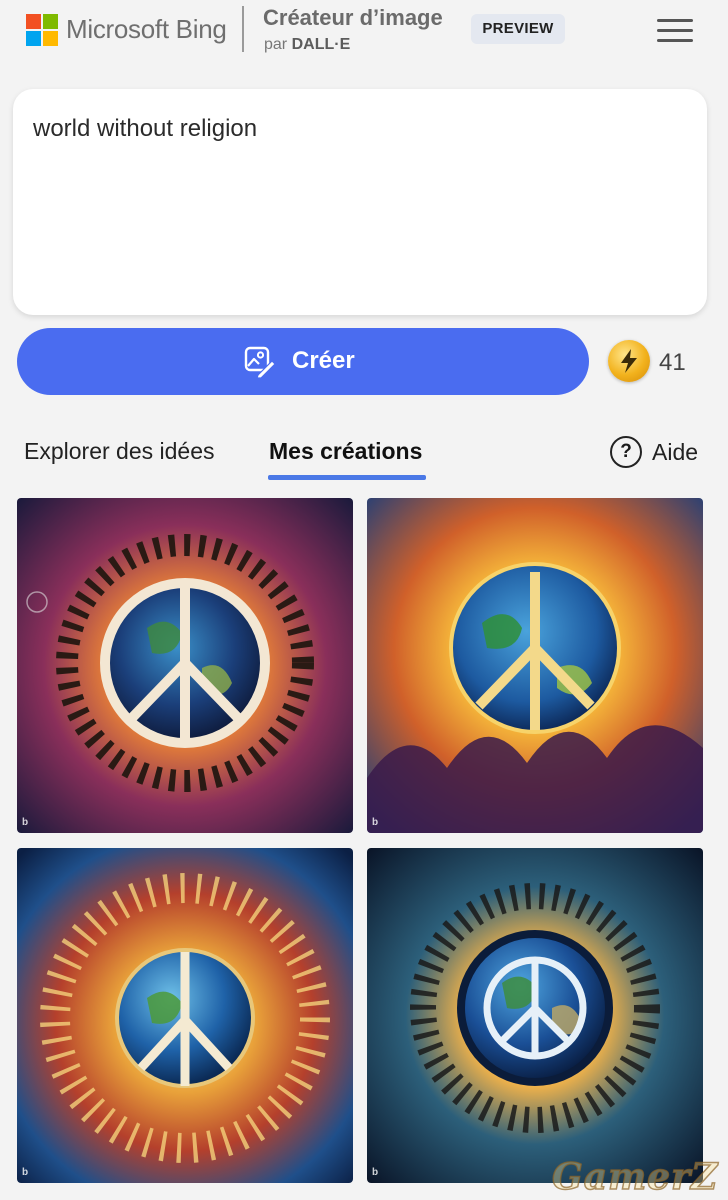  I want to click on question-circle-icon: ?, so click(626, 452).